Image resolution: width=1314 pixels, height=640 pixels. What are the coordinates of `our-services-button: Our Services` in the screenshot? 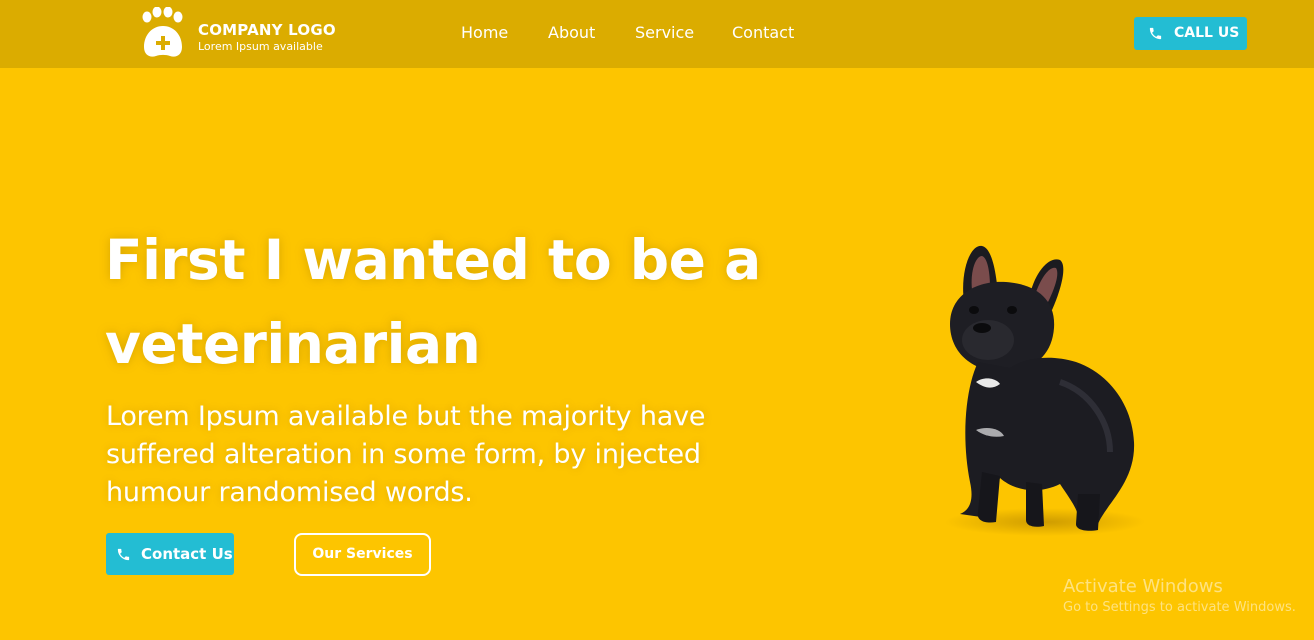 It's located at (362, 554).